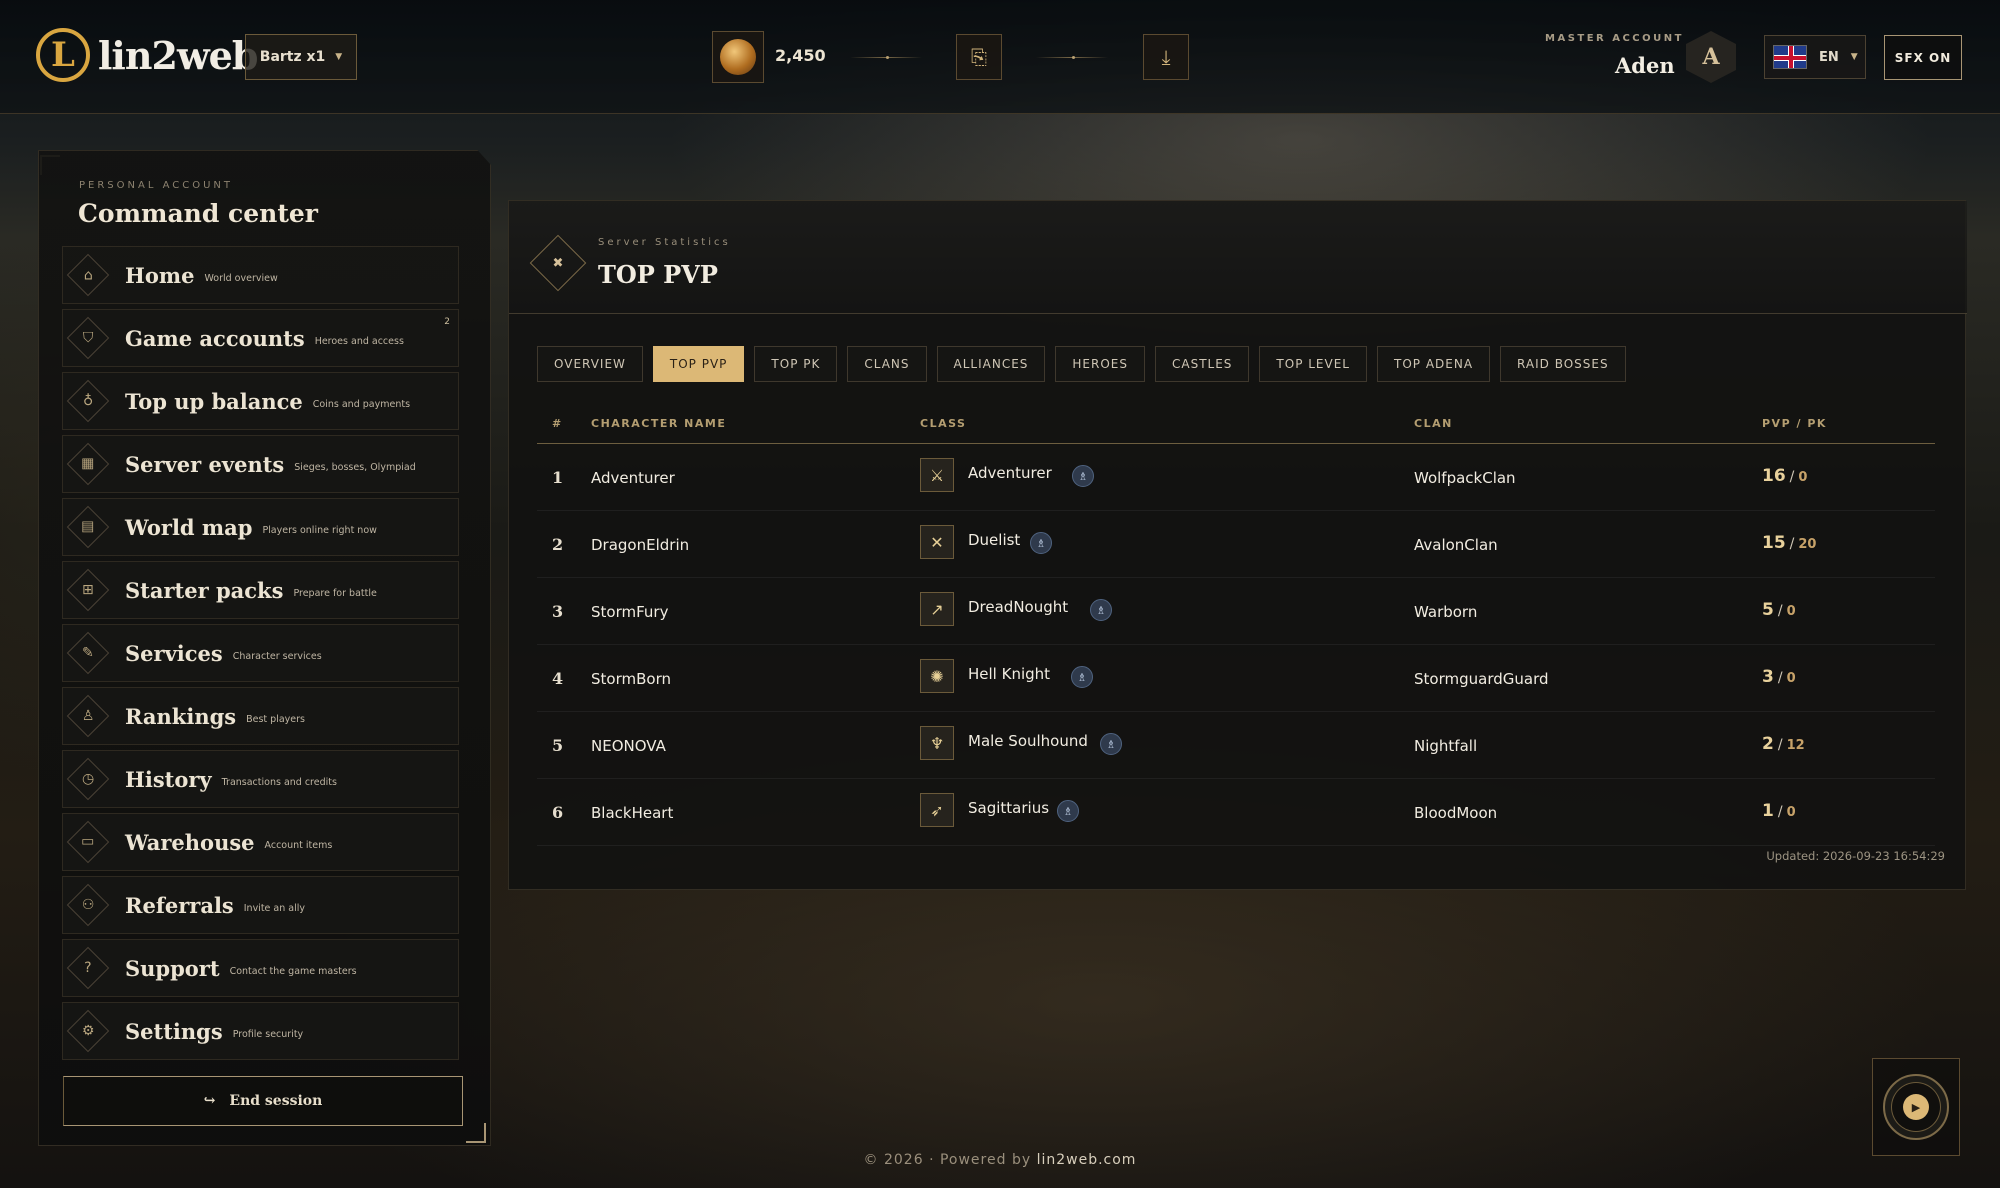 The width and height of the screenshot is (2000, 1188). I want to click on class-cell: DreadNought, so click(1018, 607).